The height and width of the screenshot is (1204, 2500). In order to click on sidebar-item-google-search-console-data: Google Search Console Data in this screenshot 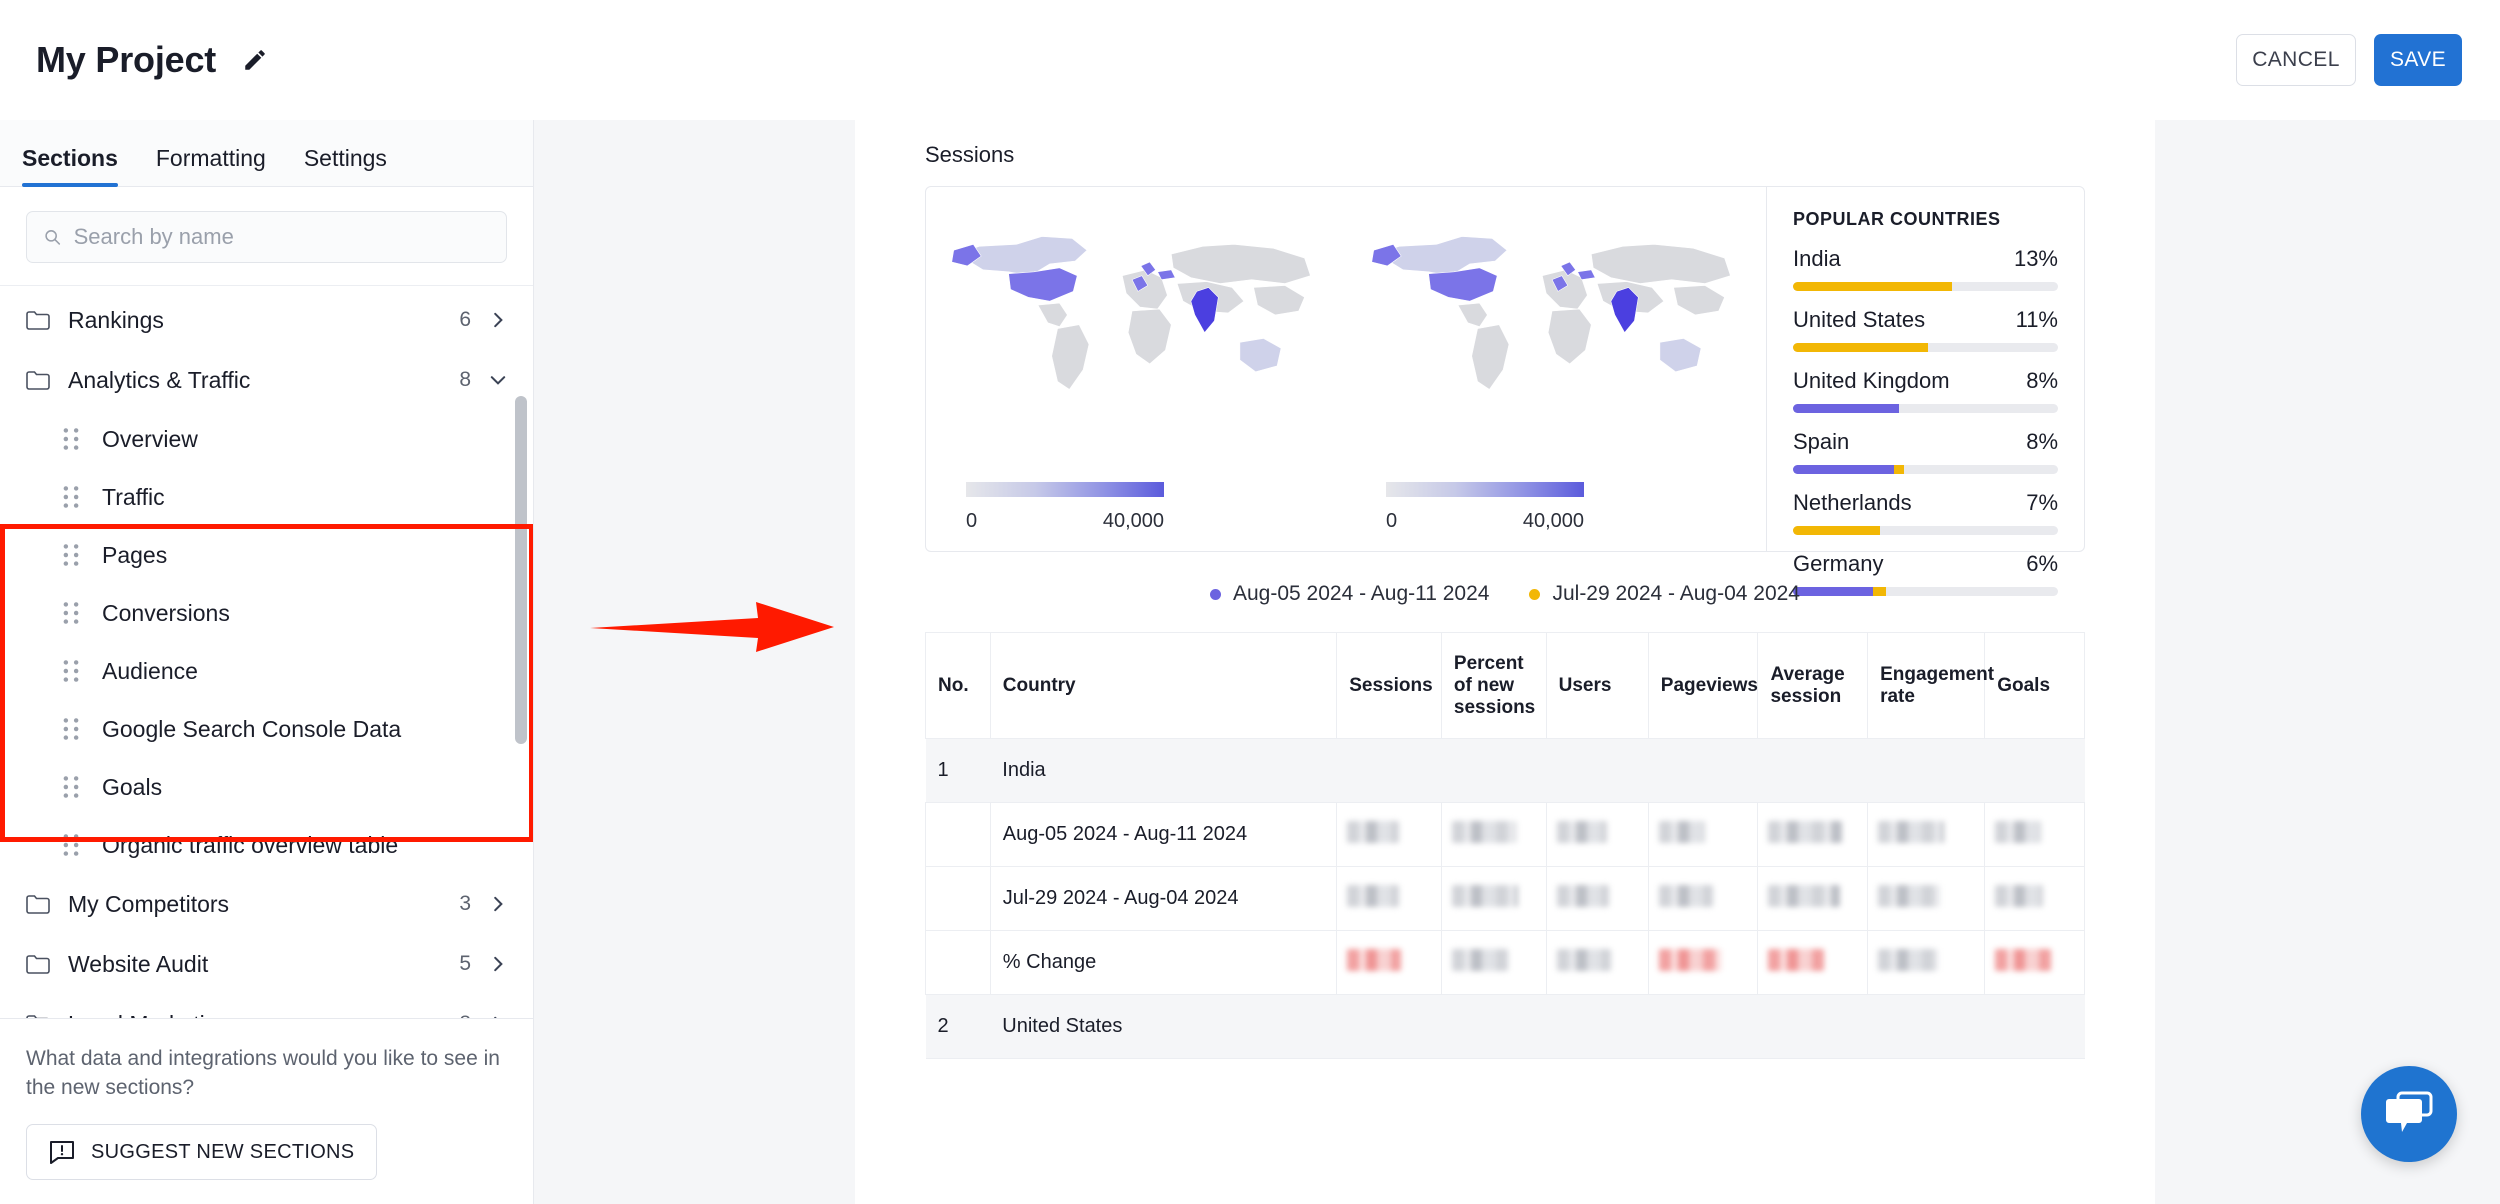, I will do `click(266, 729)`.